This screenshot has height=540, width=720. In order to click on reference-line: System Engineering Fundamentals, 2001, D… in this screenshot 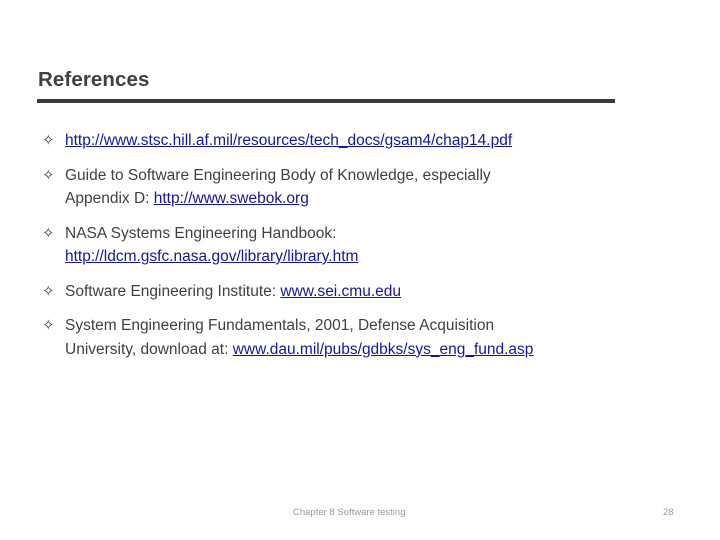, I will do `click(376, 326)`.